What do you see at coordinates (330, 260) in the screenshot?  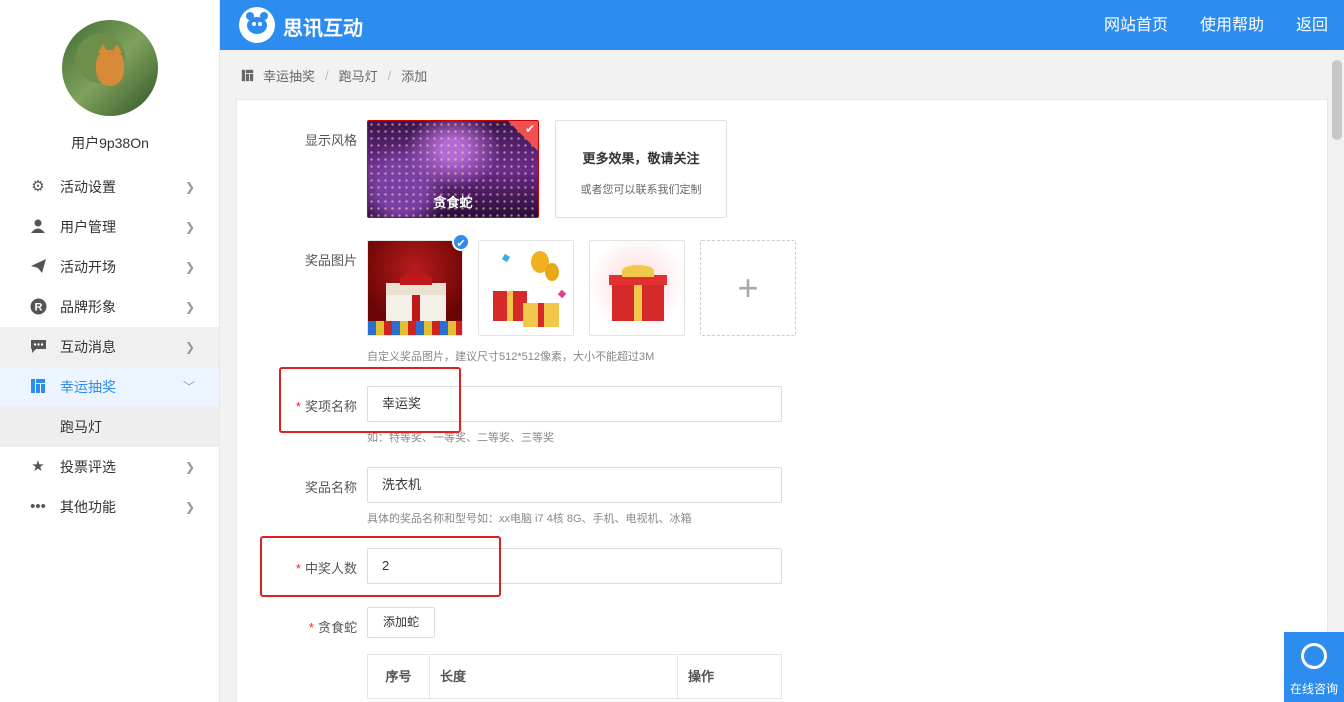 I see `prize-image-label: 奖品图片` at bounding box center [330, 260].